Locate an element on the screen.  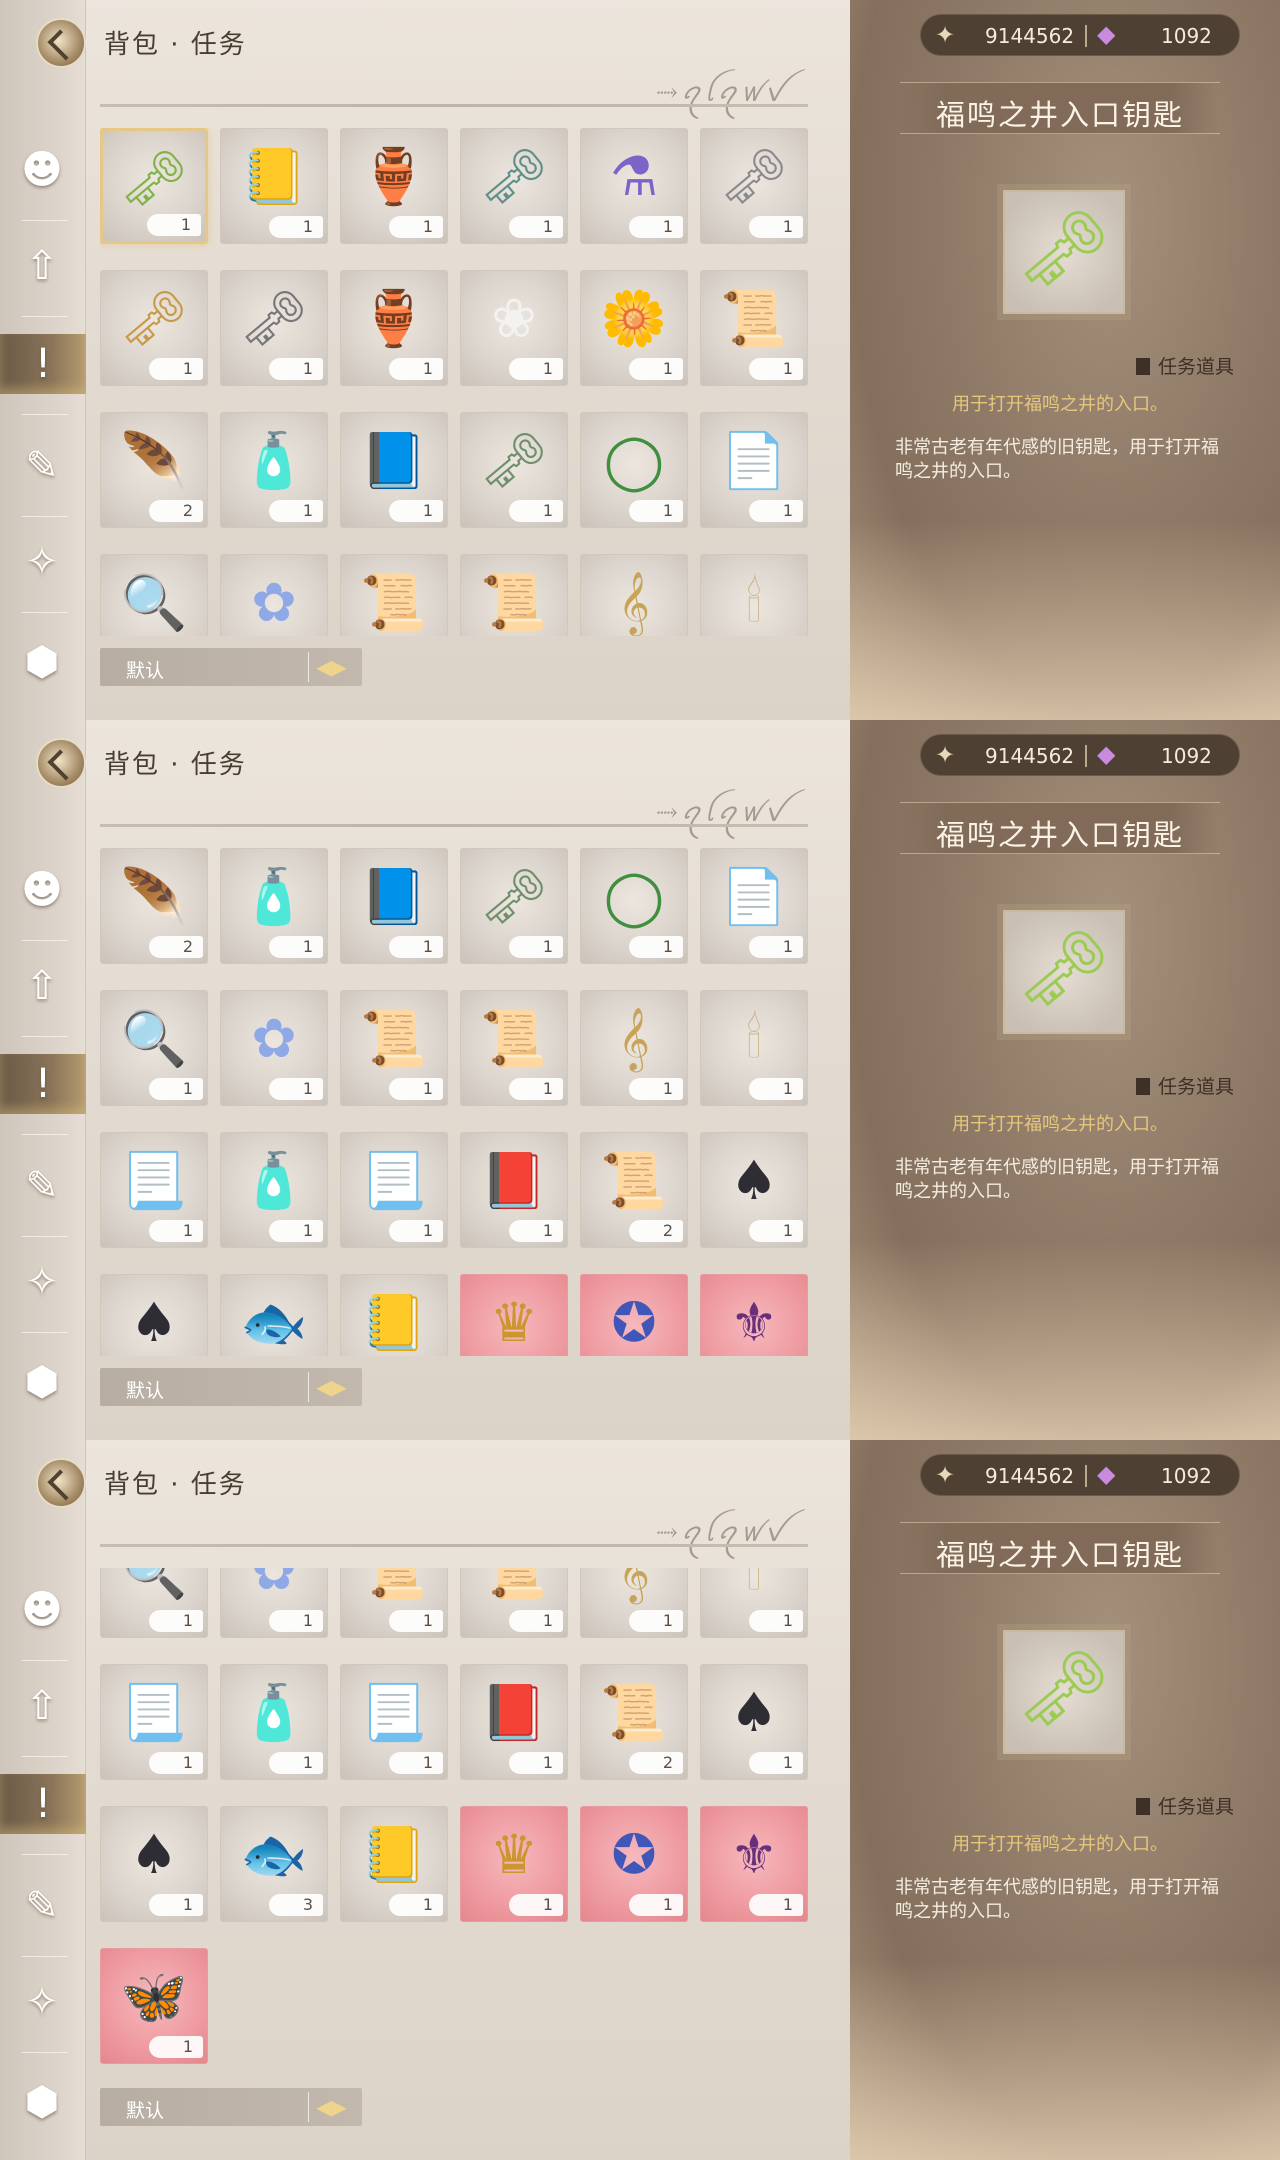
inventory-slot-purple-potion: ⚗ 1 is located at coordinates (634, 186).